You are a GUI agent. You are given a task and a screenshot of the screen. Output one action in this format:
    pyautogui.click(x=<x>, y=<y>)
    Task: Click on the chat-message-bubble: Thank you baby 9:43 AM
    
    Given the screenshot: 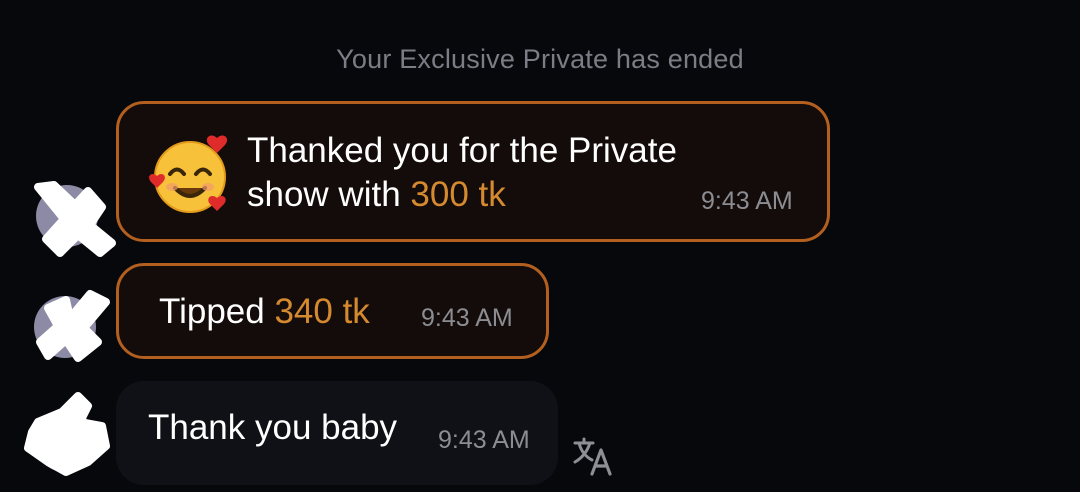 What is the action you would take?
    pyautogui.click(x=337, y=433)
    